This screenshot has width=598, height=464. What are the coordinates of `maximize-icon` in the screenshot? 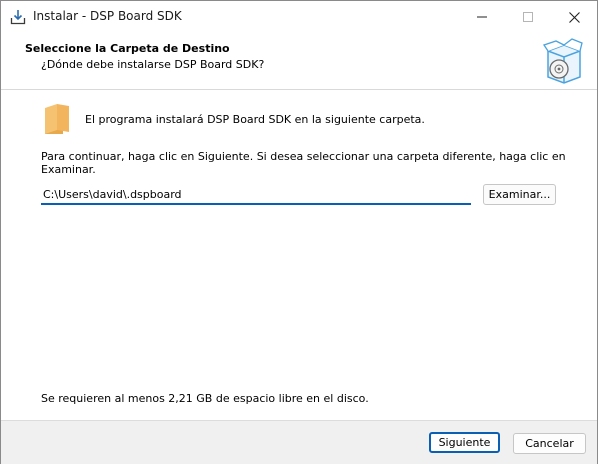 It's located at (528, 17).